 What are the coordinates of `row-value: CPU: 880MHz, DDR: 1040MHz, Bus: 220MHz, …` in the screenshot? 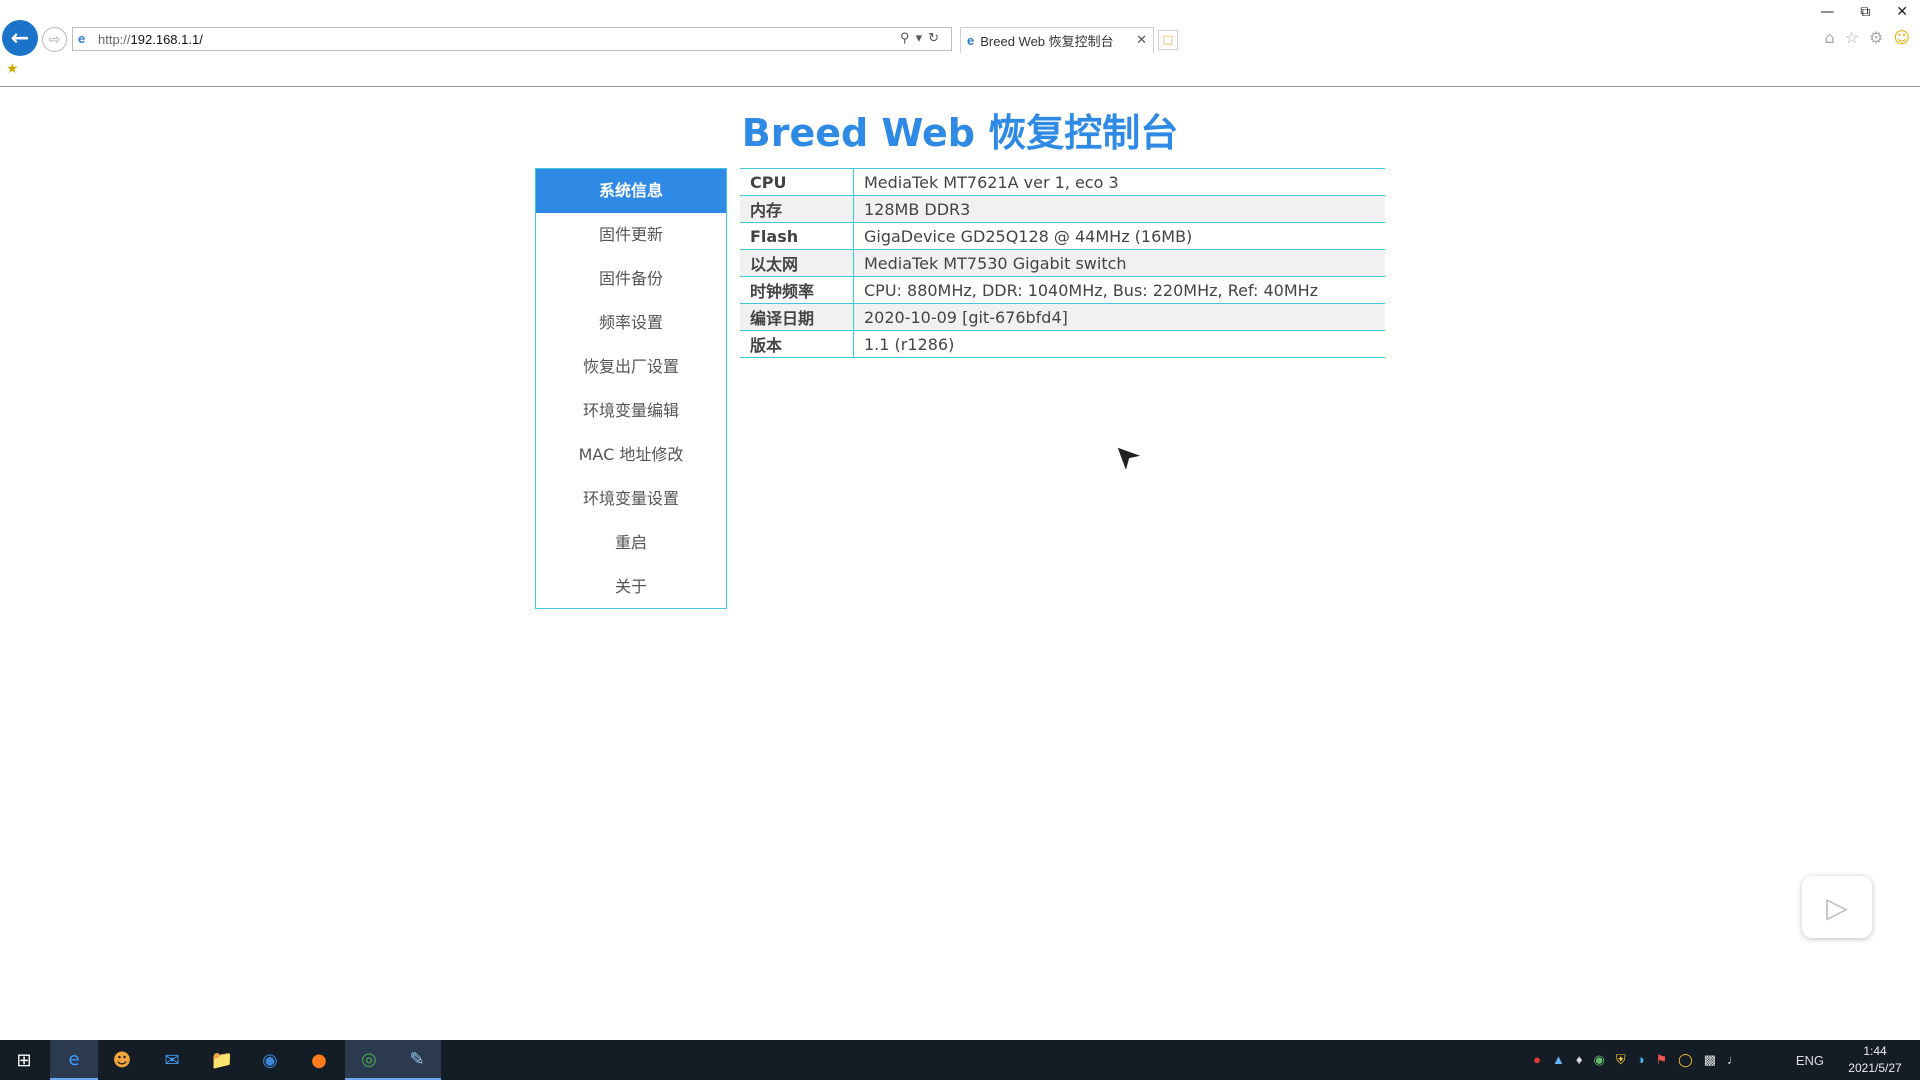 It's located at (1119, 290).